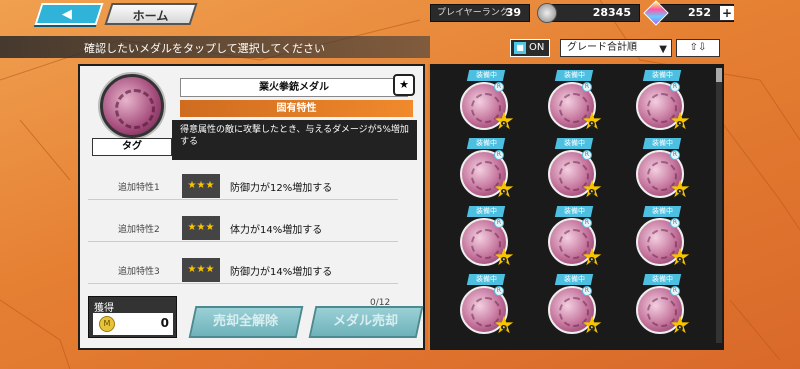 Image resolution: width=800 pixels, height=369 pixels. What do you see at coordinates (243, 186) in the screenshot?
I see `extra-trait-row: 追加特性1 ★★★ 防御力が12%増加する` at bounding box center [243, 186].